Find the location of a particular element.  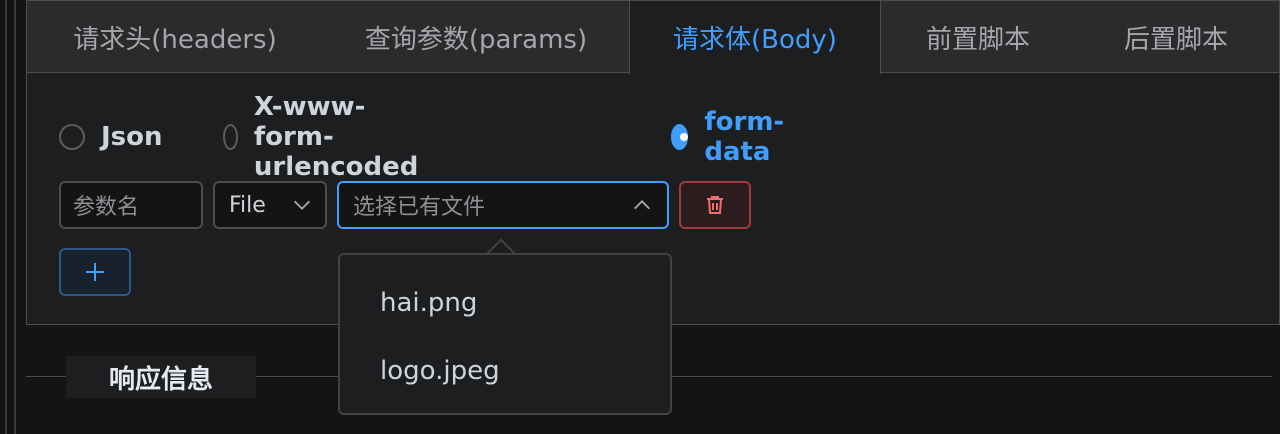

plus-icon is located at coordinates (95, 272).